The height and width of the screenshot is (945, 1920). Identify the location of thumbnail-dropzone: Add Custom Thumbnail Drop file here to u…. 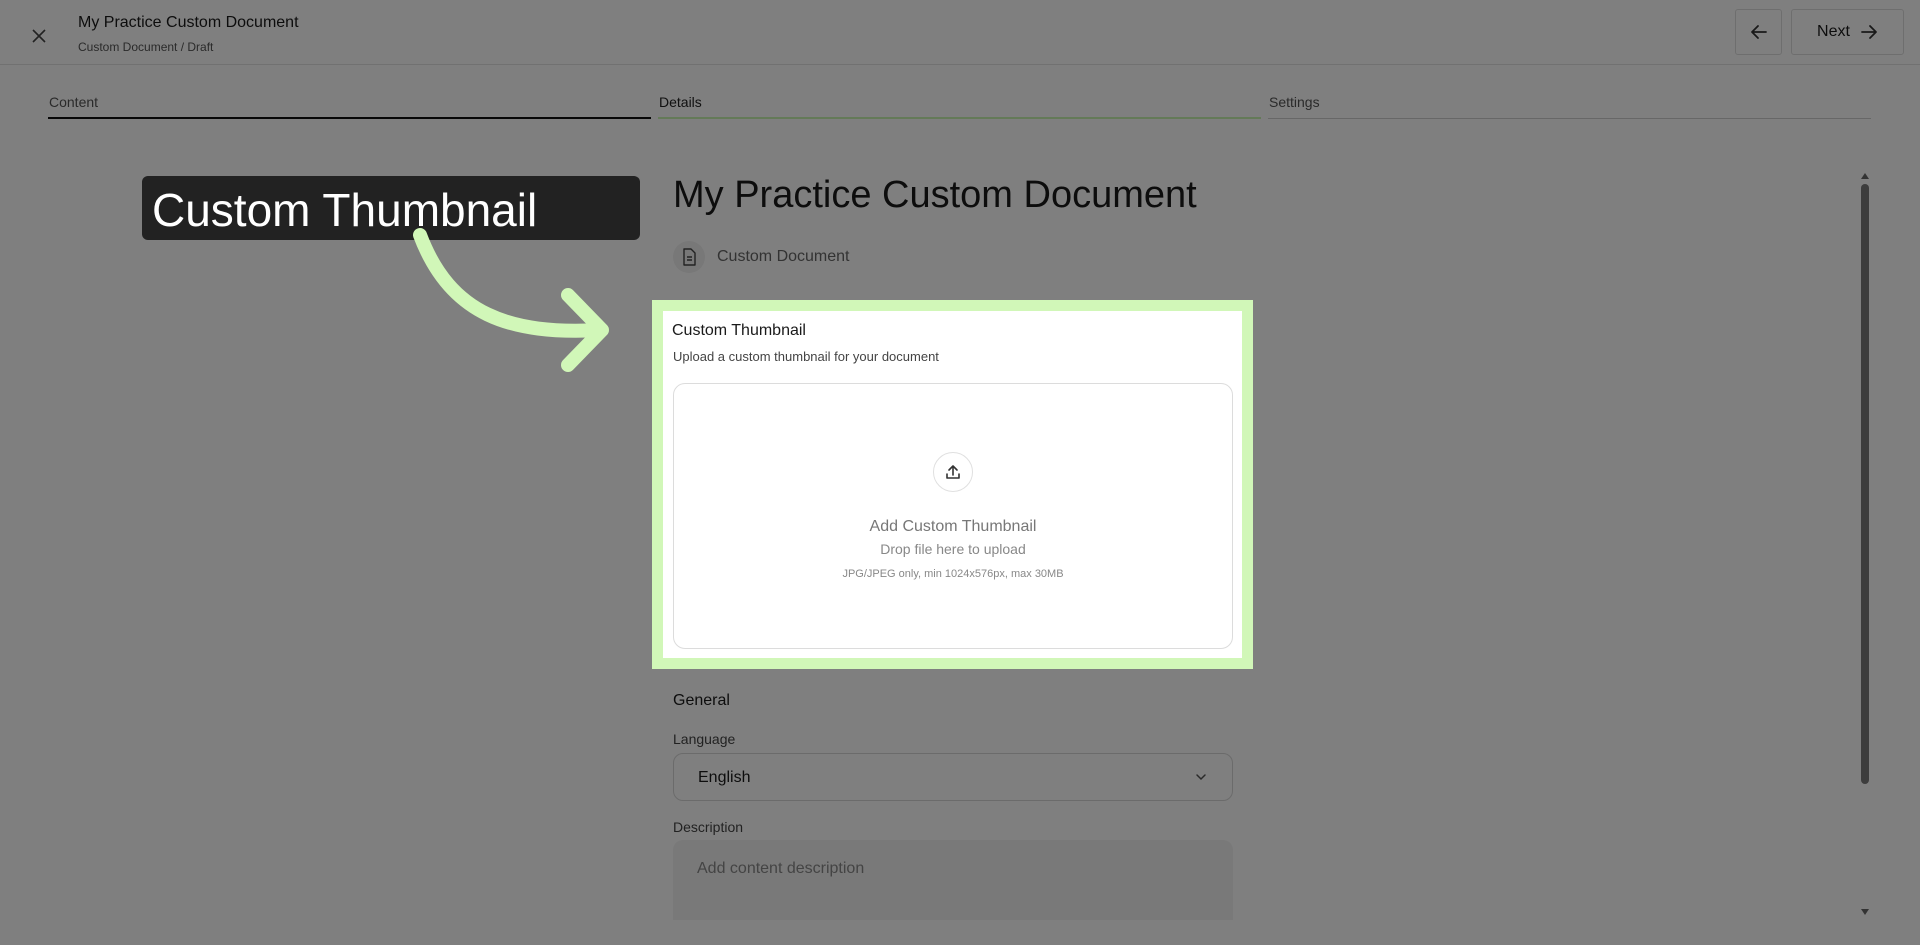
(953, 516).